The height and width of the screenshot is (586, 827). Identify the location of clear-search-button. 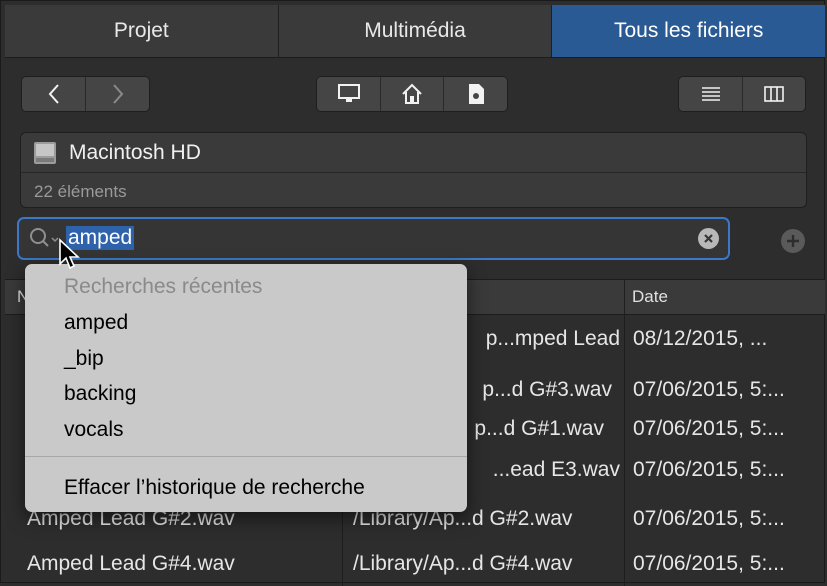
(708, 238).